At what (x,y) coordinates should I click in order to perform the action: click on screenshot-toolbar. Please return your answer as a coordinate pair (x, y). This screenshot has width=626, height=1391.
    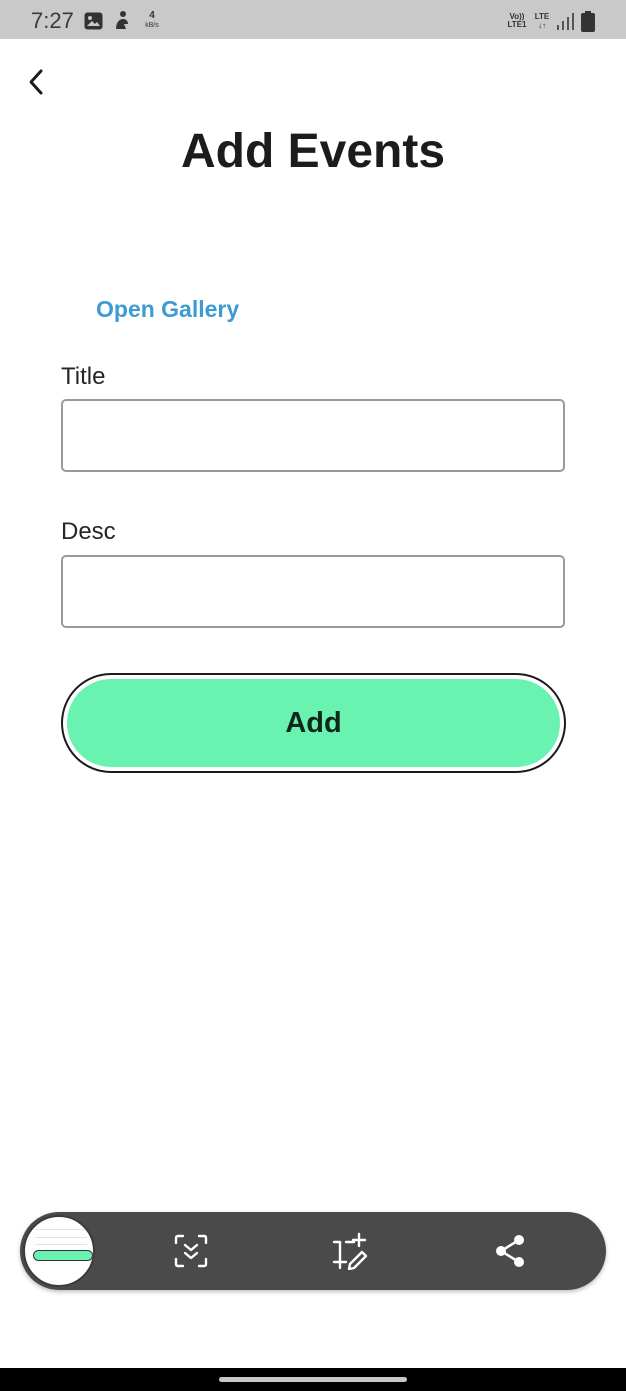
    Looking at the image, I should click on (313, 1251).